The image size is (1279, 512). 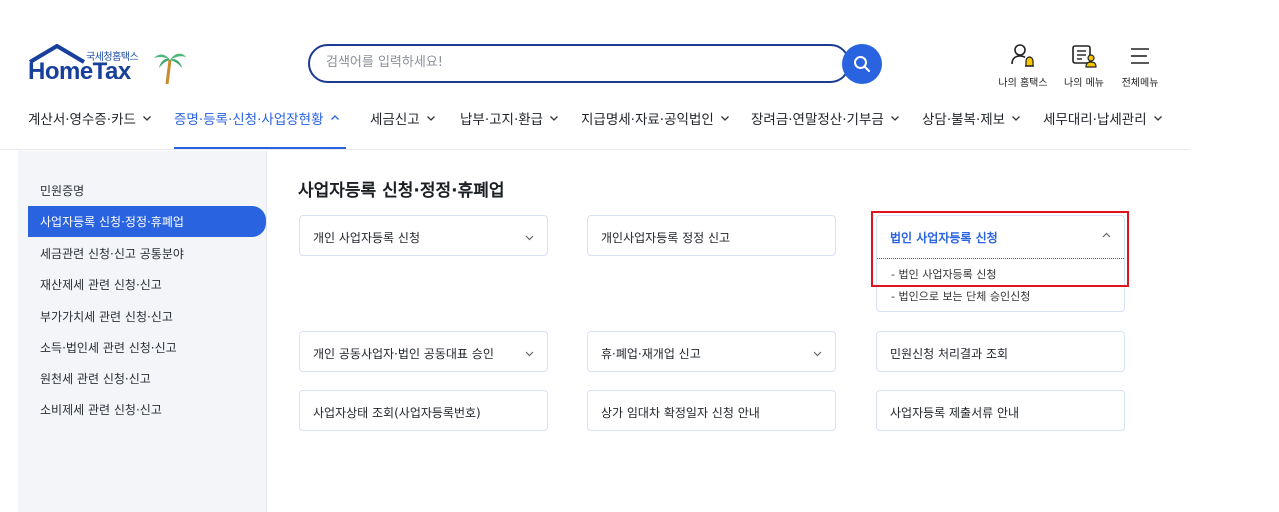 I want to click on chevron-up-icon, so click(x=334, y=117).